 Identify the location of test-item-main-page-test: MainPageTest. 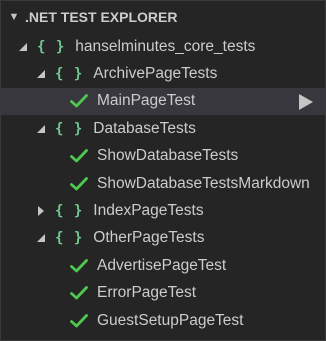
(163, 101).